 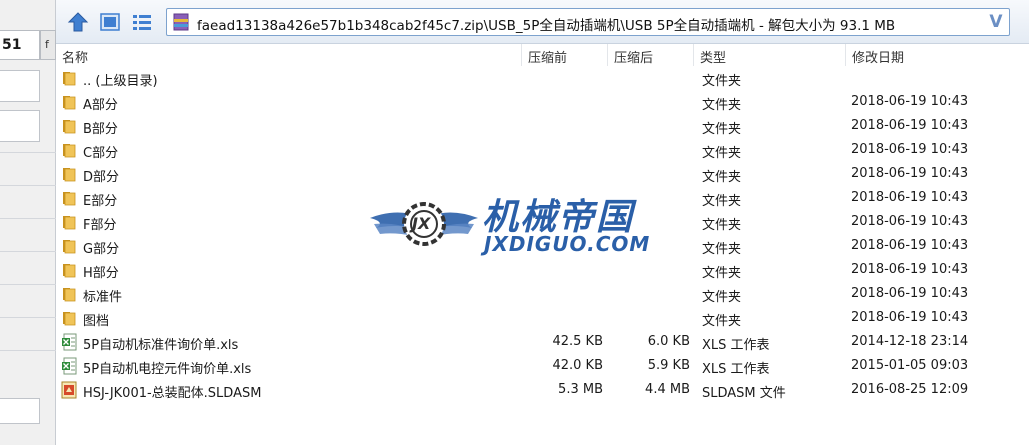 I want to click on watermark: JX 机械帝国 JXDIGUO.COM, so click(x=516, y=226).